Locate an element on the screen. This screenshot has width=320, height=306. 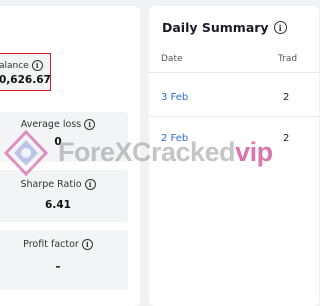
profit-factor-label: Profit factor is located at coordinates (51, 244).